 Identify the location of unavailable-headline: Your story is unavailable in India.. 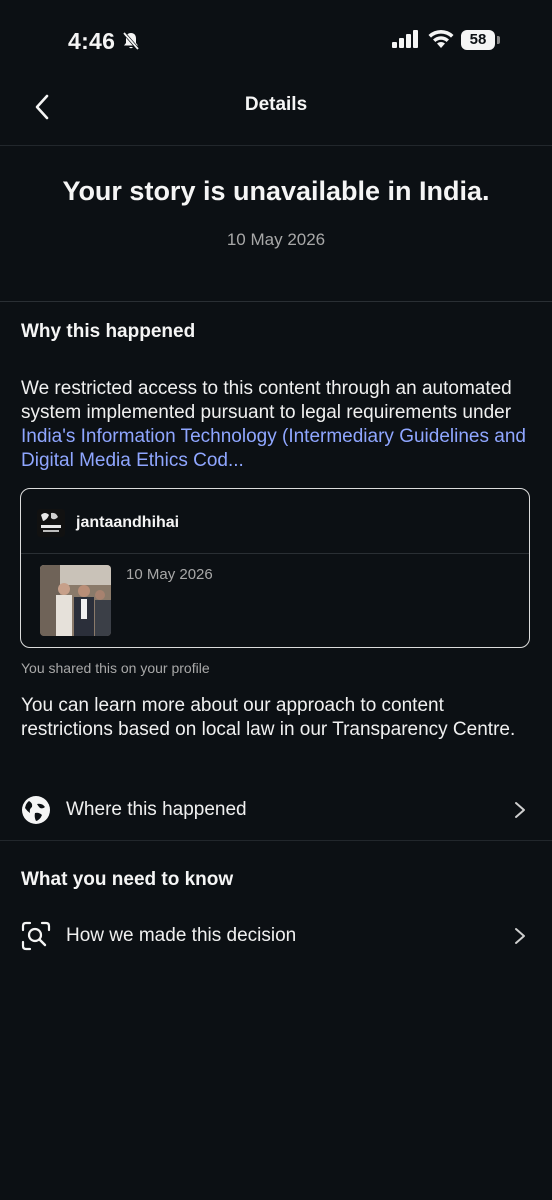
(276, 191).